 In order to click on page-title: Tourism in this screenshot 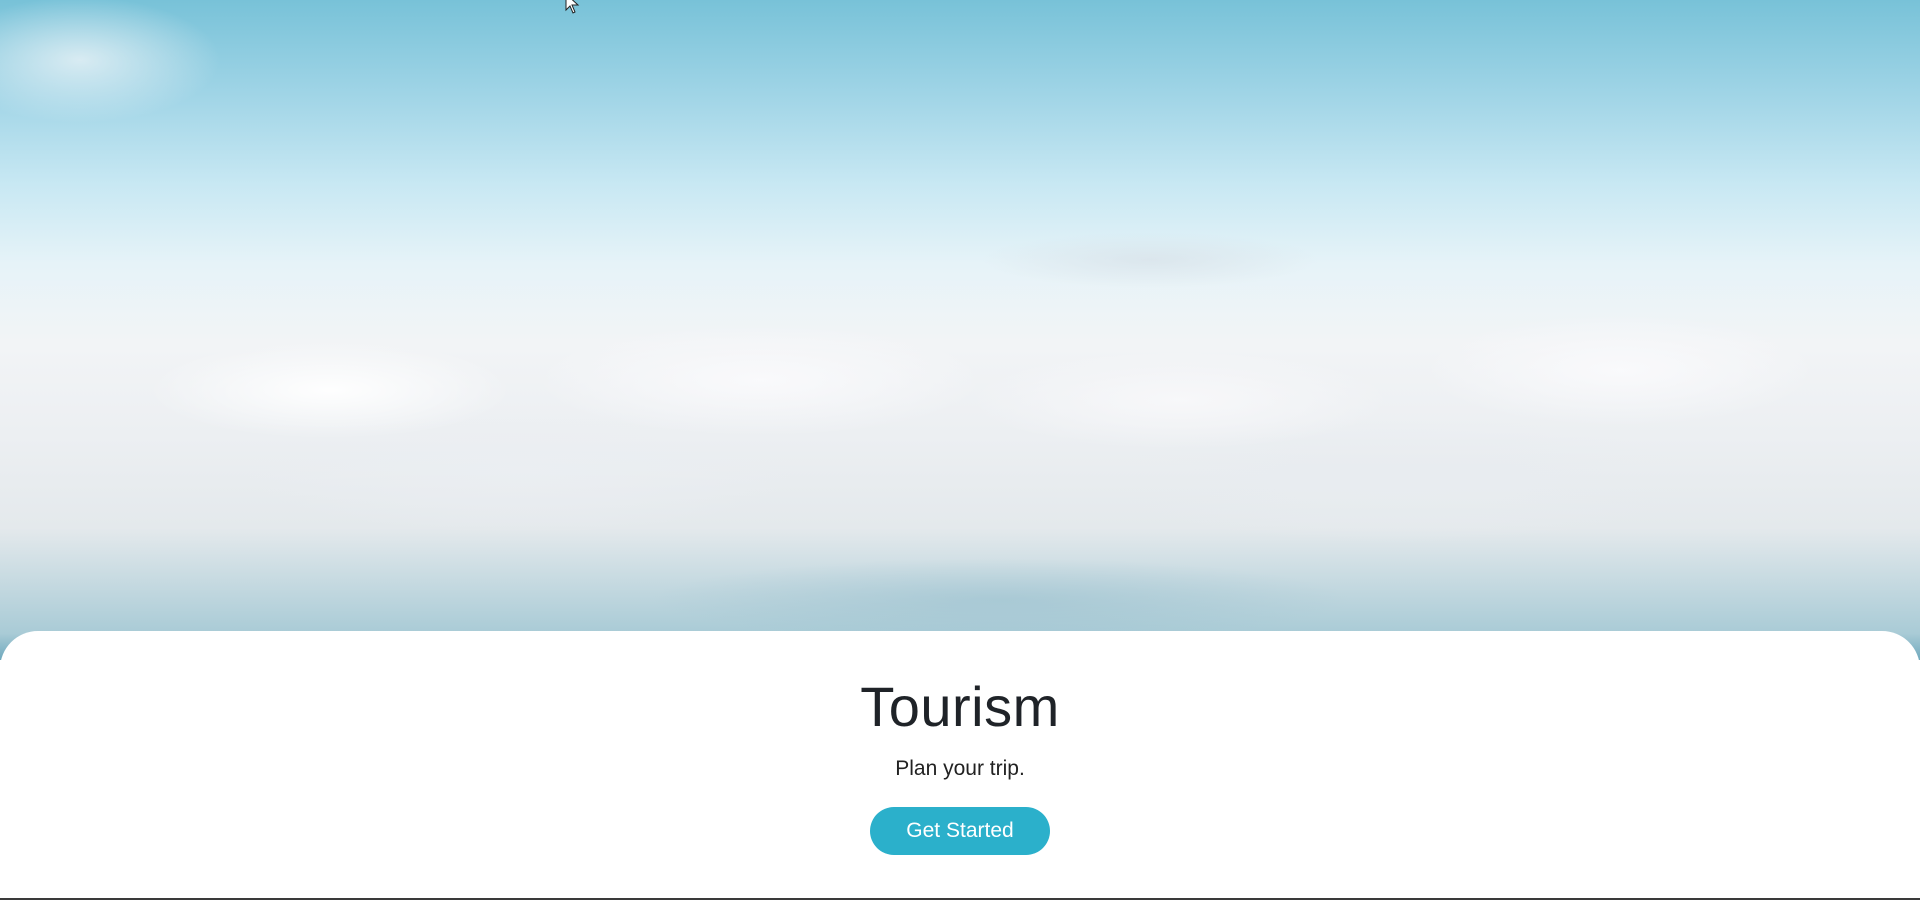, I will do `click(960, 706)`.